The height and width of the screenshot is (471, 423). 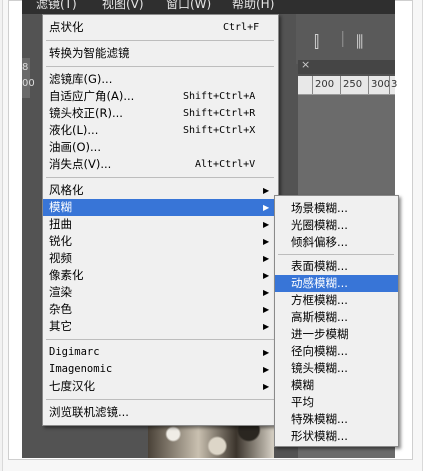 I want to click on menu-item-label: 视频, so click(x=60, y=258).